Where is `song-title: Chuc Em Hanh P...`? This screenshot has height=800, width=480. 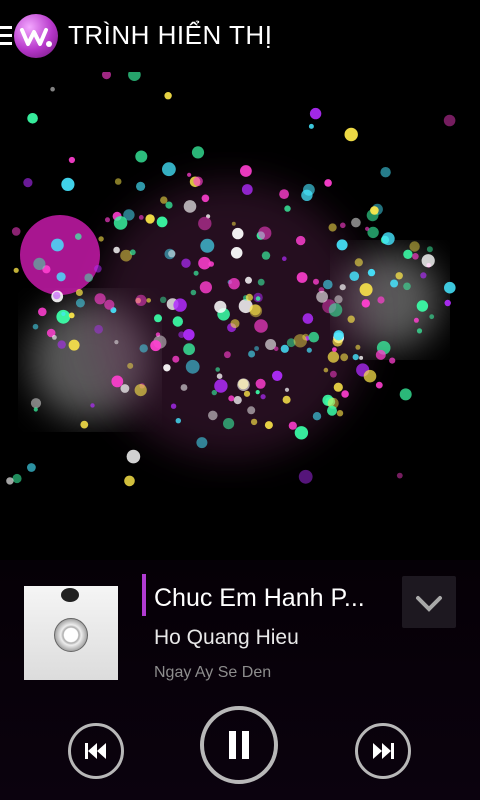
song-title: Chuc Em Hanh P... is located at coordinates (259, 598).